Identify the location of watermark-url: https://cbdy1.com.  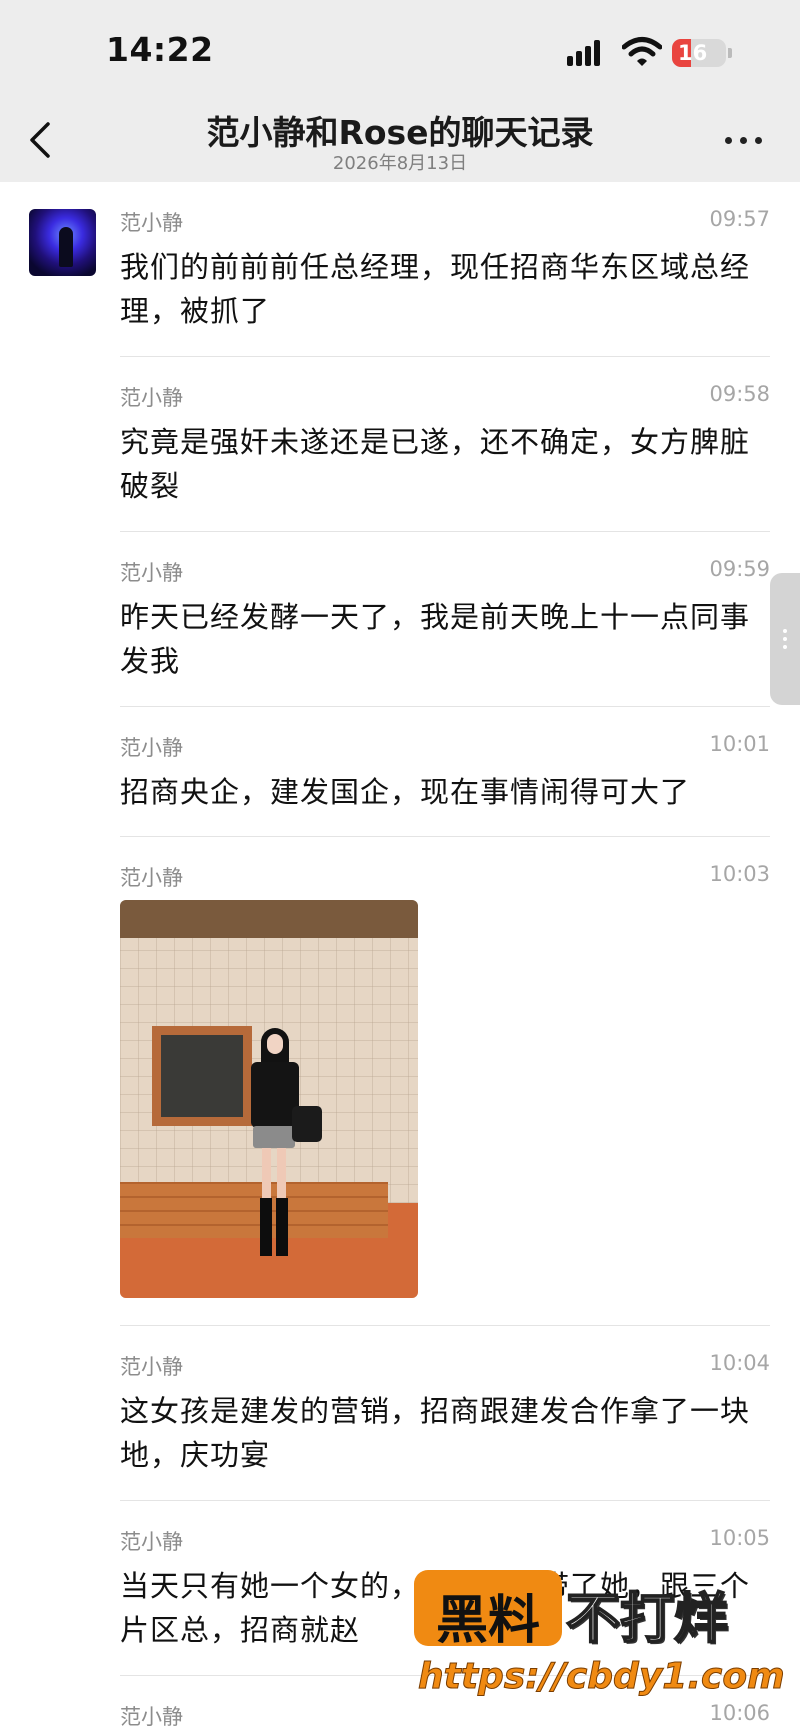
(602, 1677).